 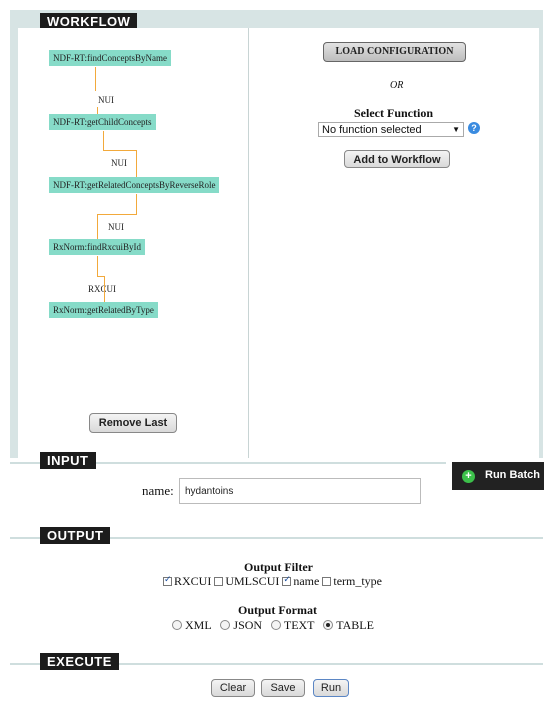 I want to click on filter-term-type: term_type, so click(x=352, y=581).